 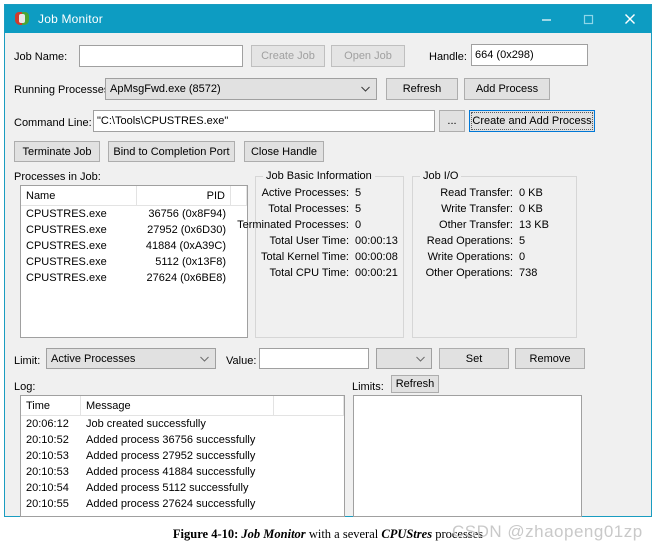 What do you see at coordinates (368, 56) in the screenshot?
I see `open-job-button: Open Job` at bounding box center [368, 56].